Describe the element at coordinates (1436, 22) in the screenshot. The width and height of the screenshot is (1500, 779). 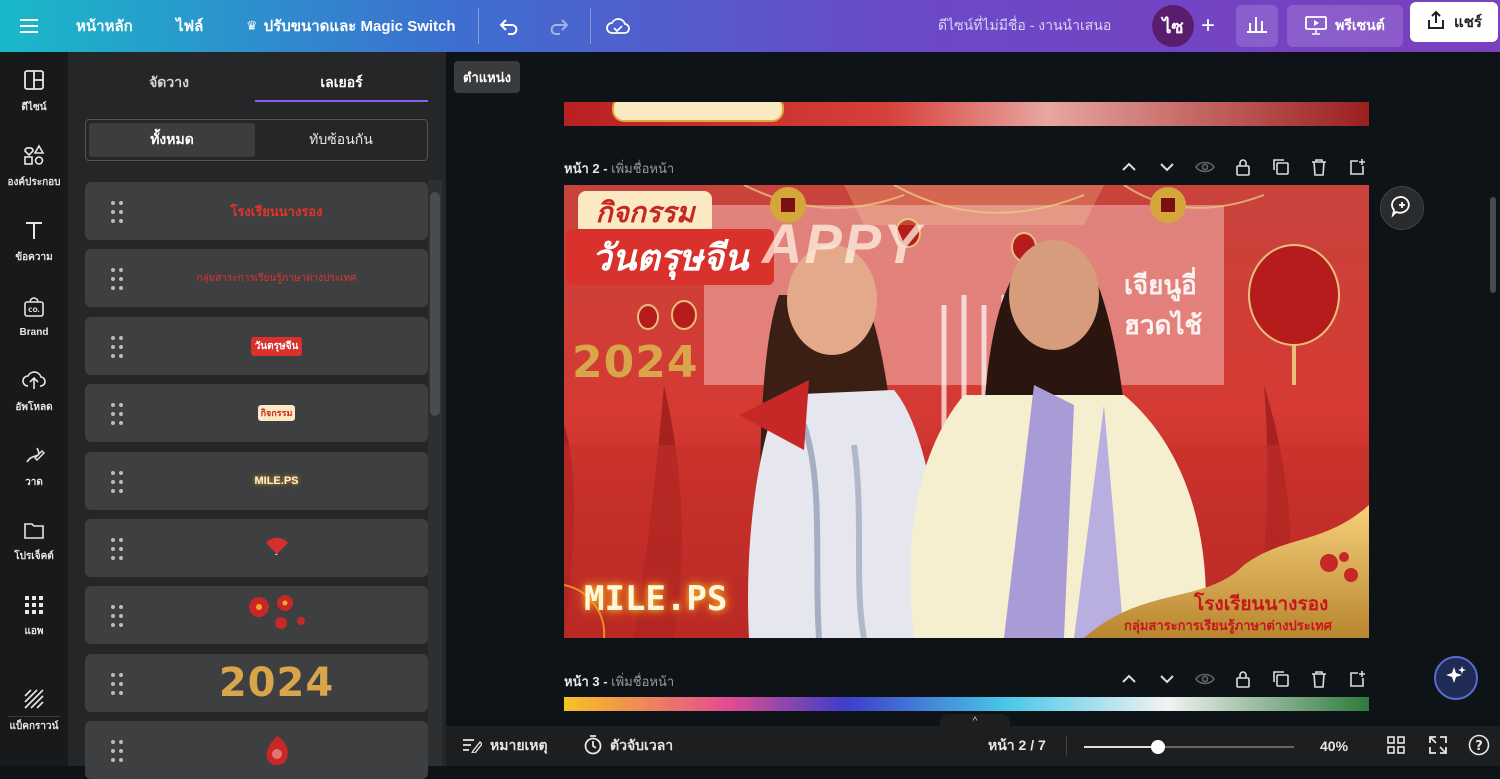
I see `share-icon` at that location.